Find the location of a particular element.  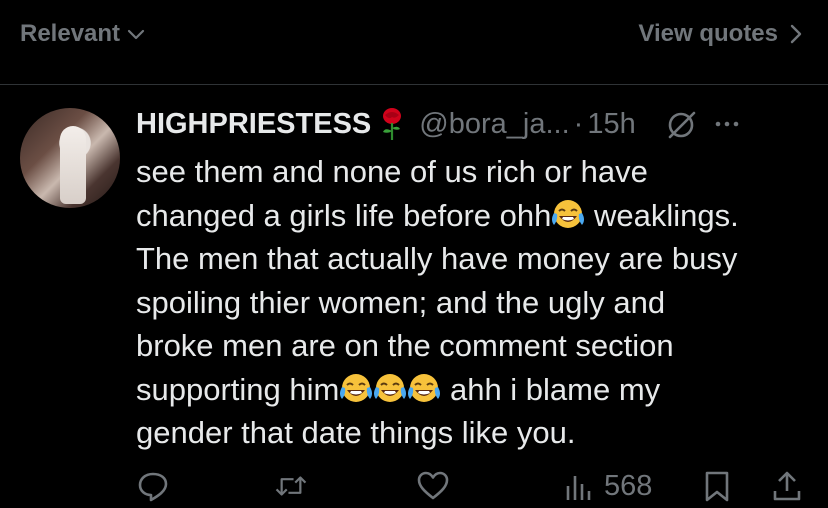

tweet-text-segment: spoiling thier women; and the ugly and is located at coordinates (401, 302).